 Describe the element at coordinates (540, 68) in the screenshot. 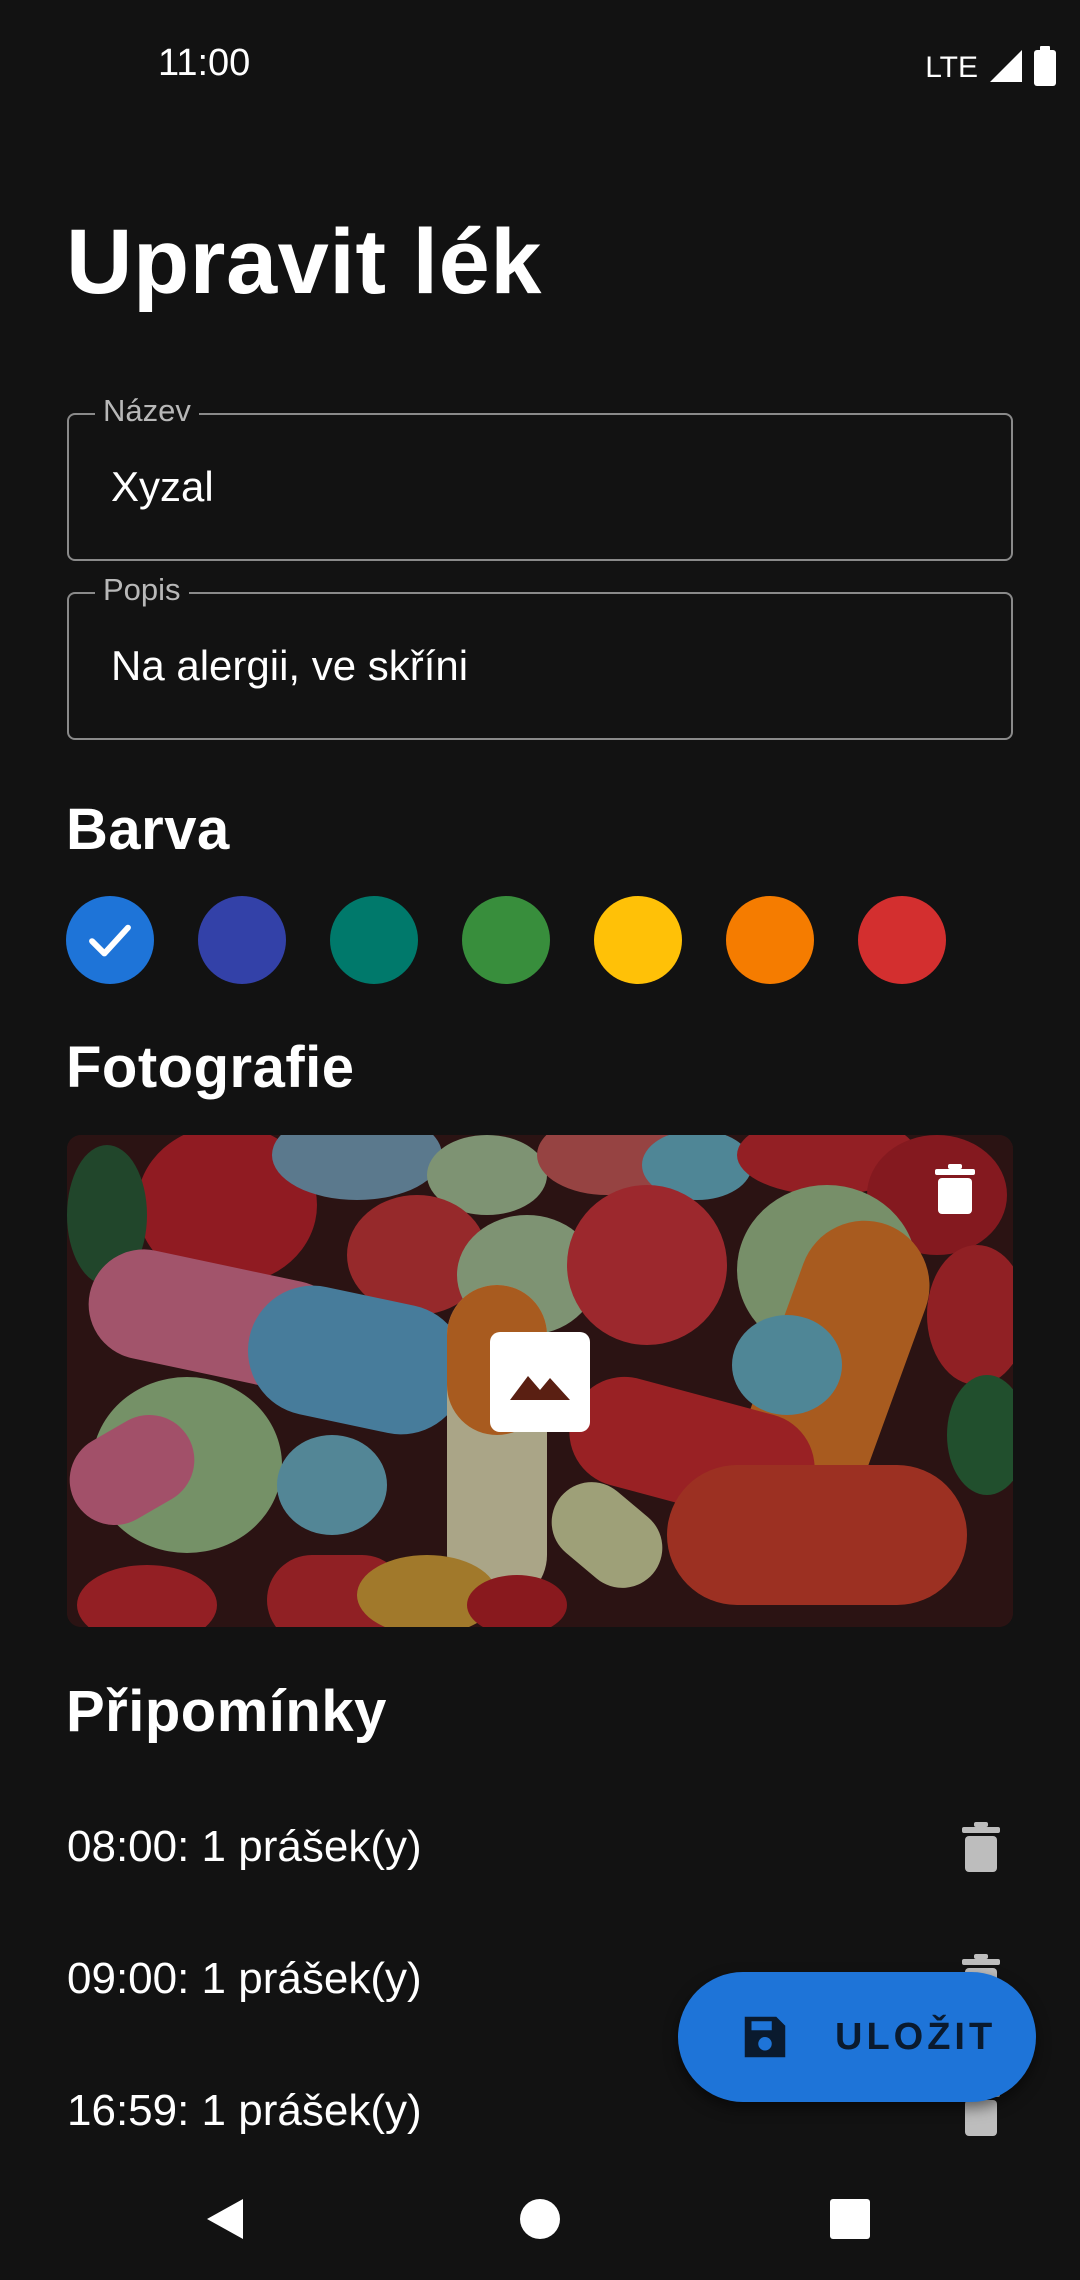

I see `status-bar: 11:00 LTE` at that location.